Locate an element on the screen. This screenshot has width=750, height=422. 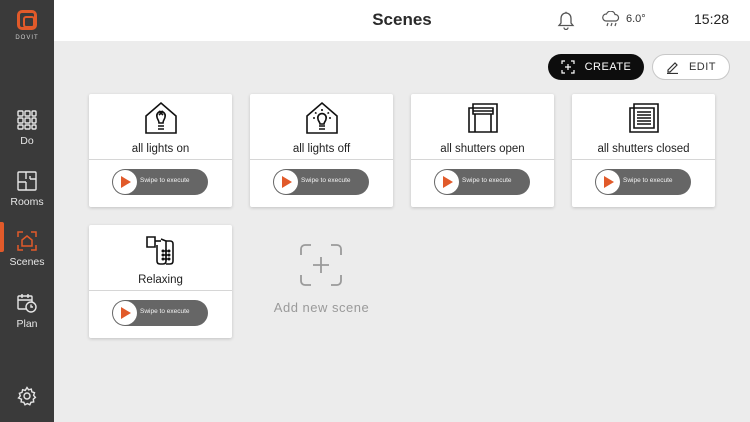
scene-card: Relaxing Swipe to execute is located at coordinates (160, 281).